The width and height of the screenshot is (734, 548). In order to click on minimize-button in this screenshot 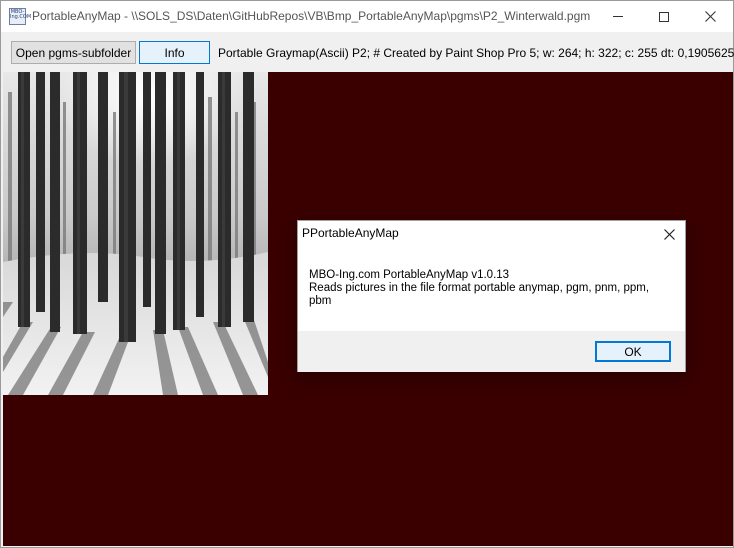, I will do `click(618, 16)`.